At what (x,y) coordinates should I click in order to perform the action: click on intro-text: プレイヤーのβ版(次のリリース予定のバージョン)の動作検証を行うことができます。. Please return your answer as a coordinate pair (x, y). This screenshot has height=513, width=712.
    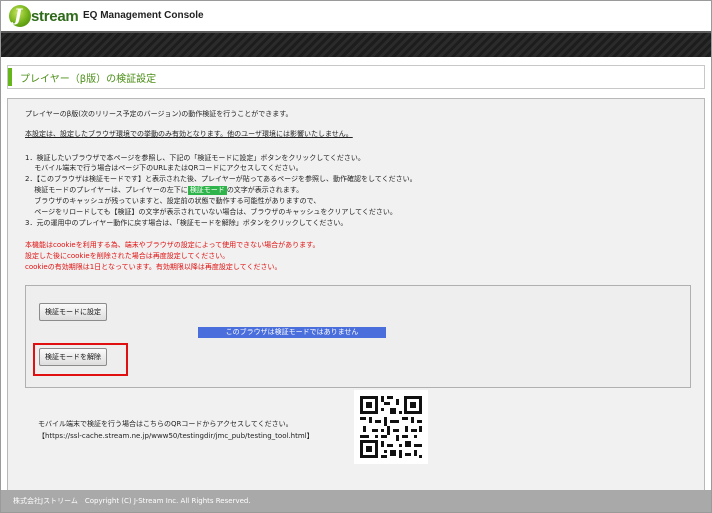
    Looking at the image, I should click on (159, 114).